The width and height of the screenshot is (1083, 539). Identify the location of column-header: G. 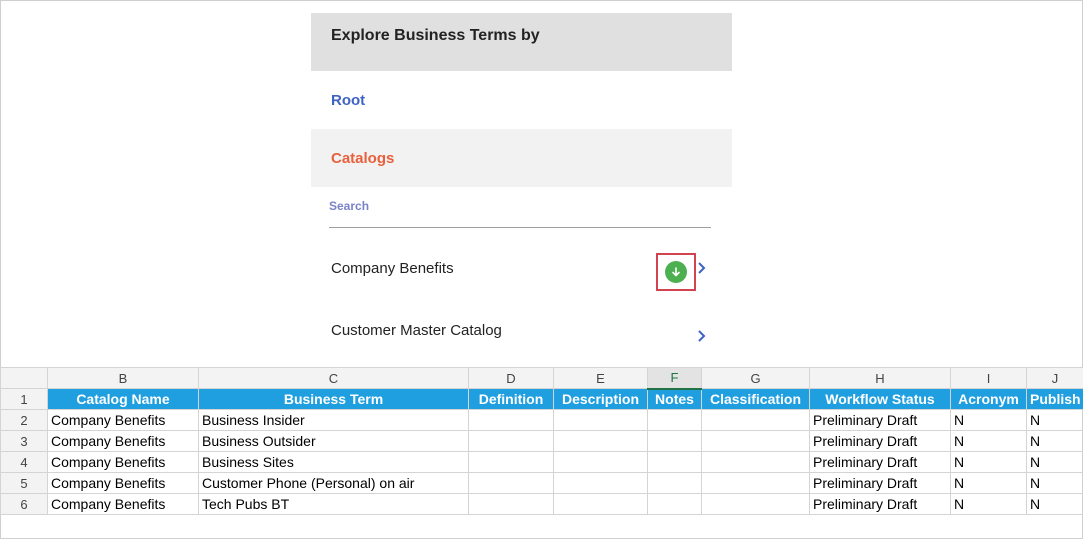
(755, 378).